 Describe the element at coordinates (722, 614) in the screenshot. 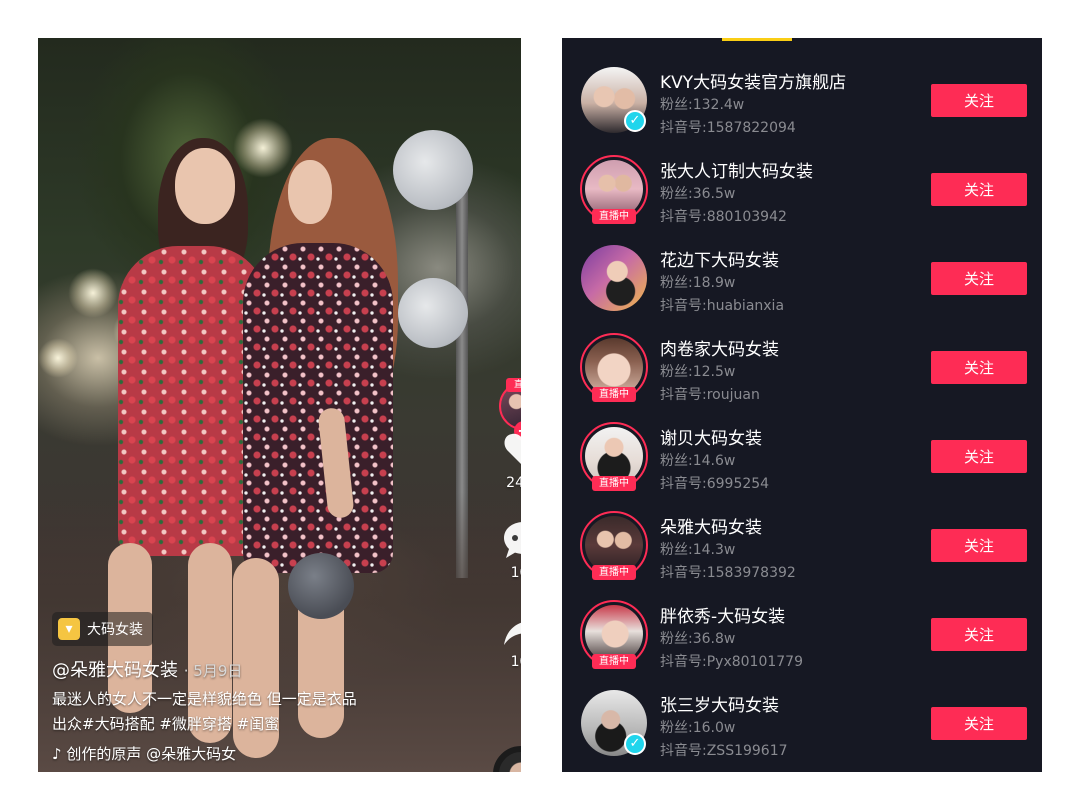

I see `account-name: 胖依秀-大码女装` at that location.